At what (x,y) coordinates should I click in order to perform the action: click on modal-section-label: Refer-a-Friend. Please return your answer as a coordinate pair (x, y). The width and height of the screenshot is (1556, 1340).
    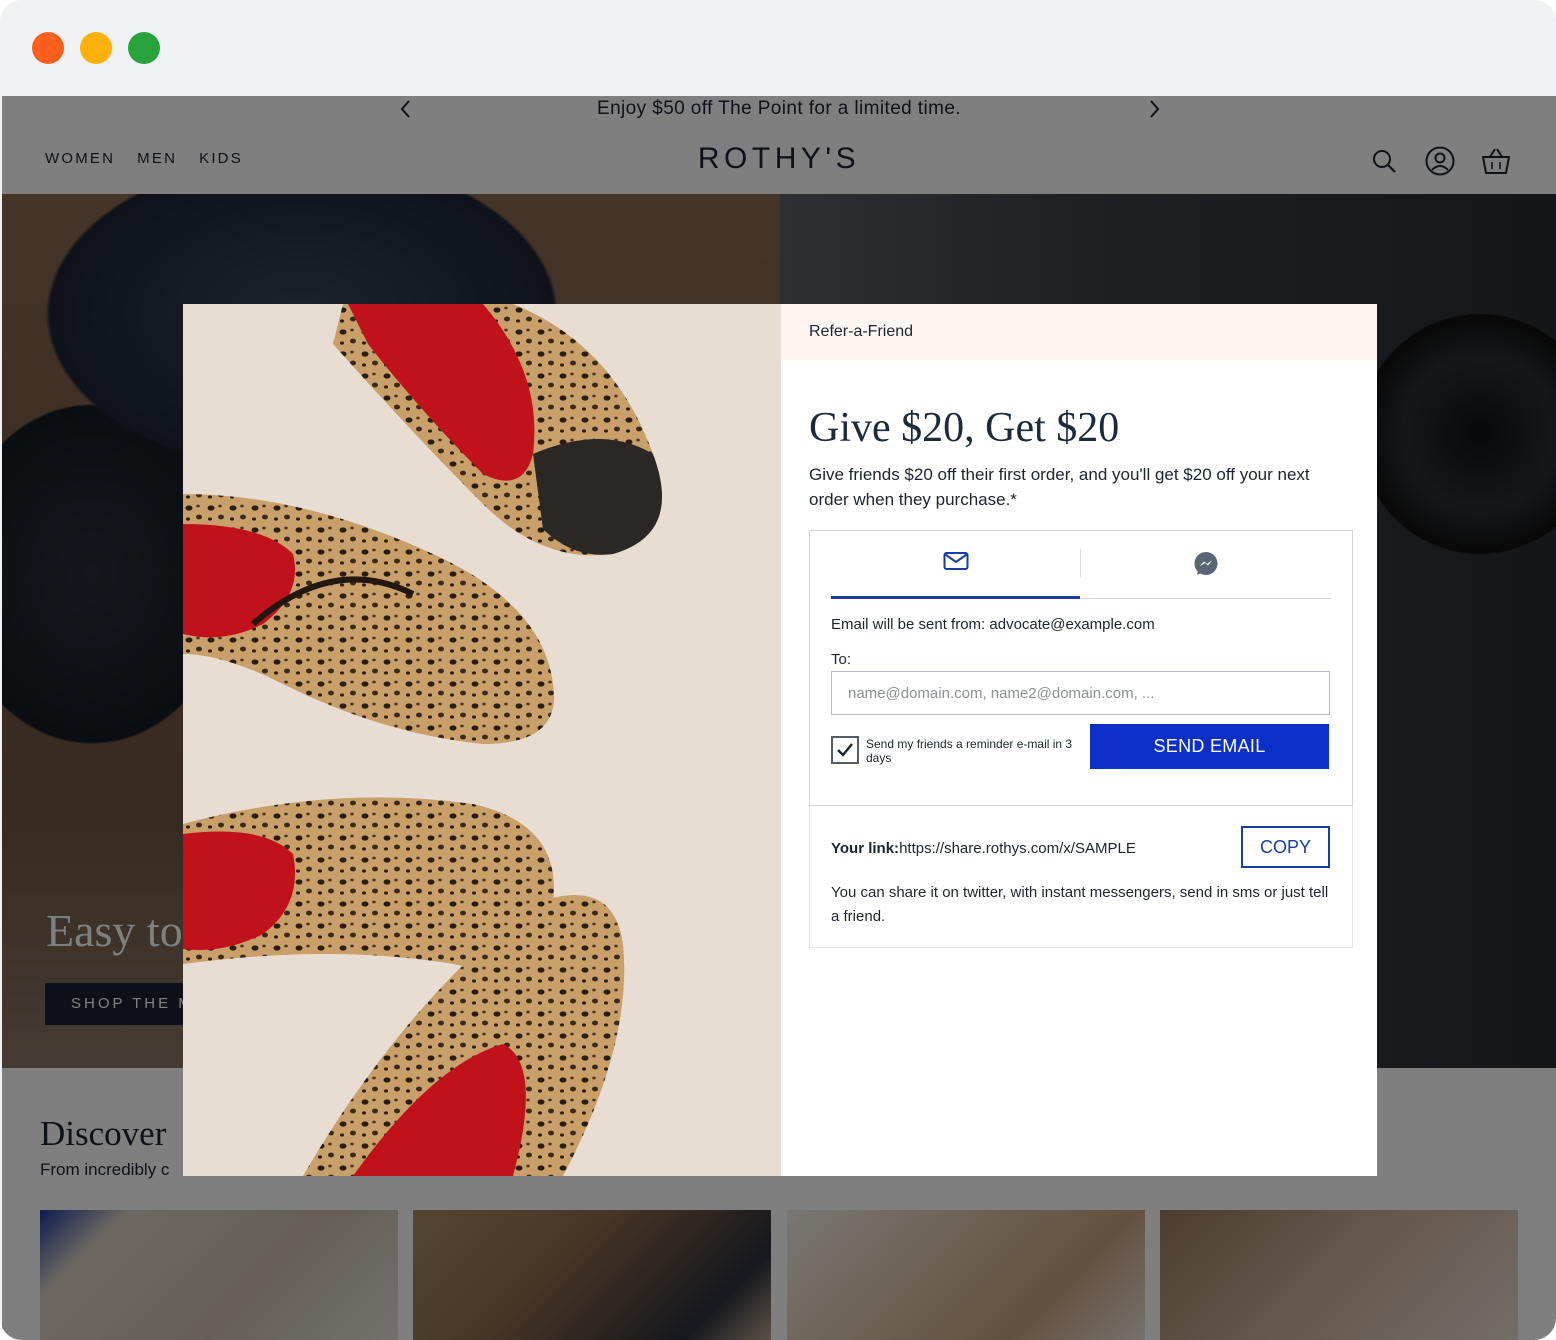
    Looking at the image, I should click on (861, 331).